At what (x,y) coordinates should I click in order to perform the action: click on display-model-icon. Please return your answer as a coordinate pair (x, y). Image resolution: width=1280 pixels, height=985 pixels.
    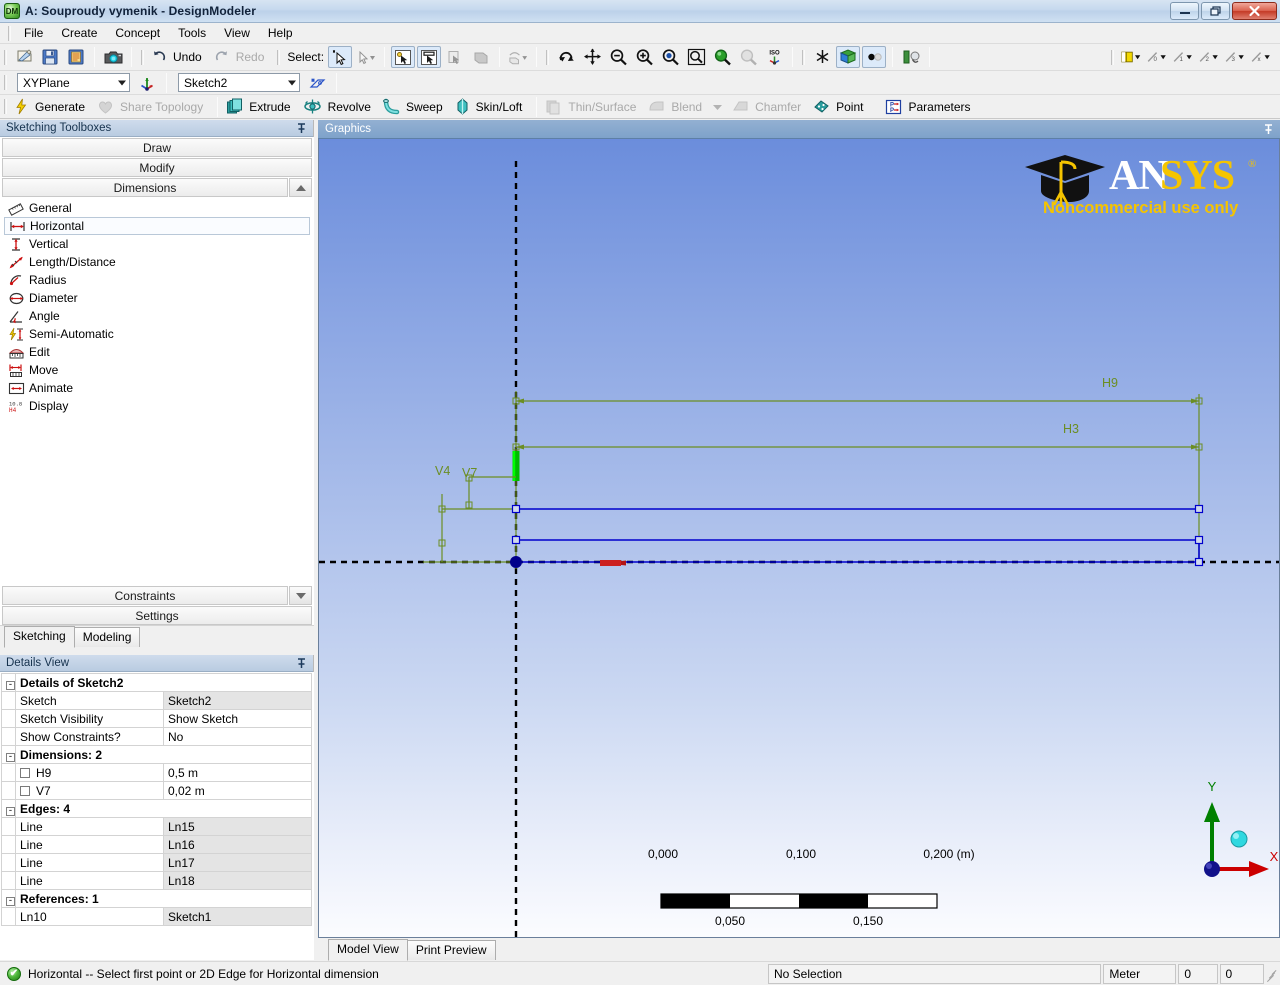
    Looking at the image, I should click on (911, 57).